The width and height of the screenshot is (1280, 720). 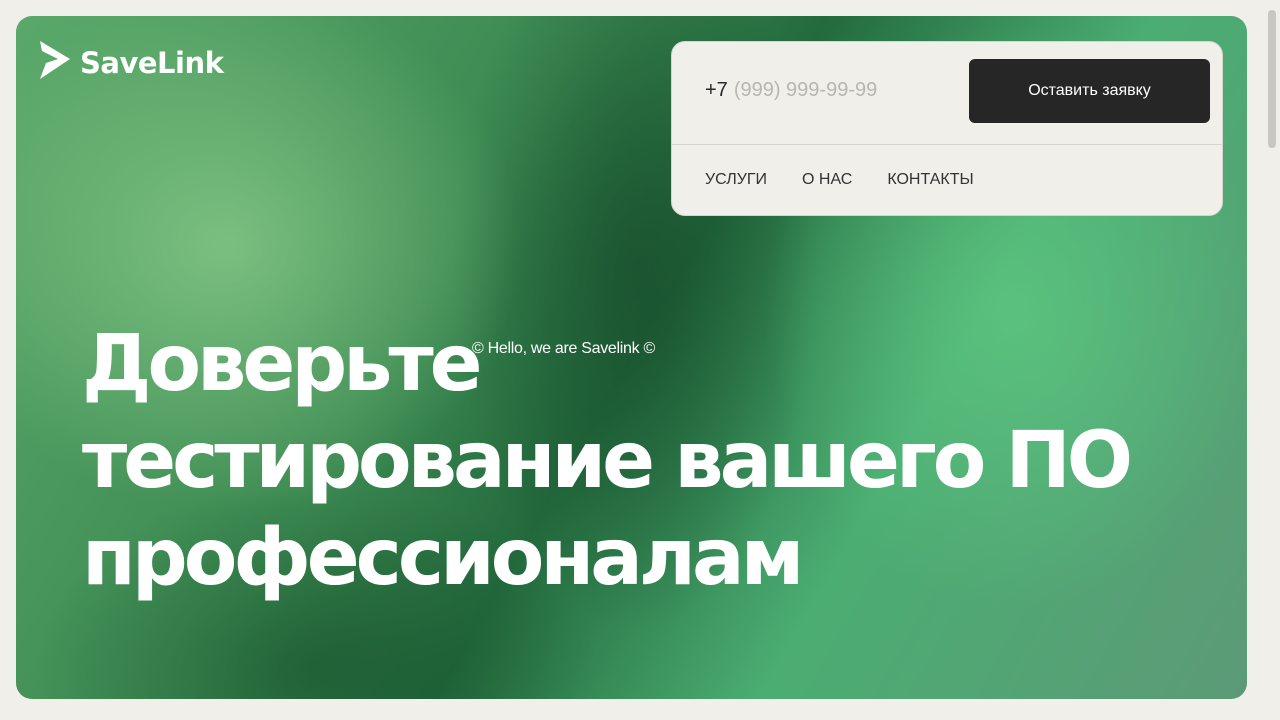 What do you see at coordinates (805, 90) in the screenshot?
I see `phone-placeholder: (999) 999-99-99` at bounding box center [805, 90].